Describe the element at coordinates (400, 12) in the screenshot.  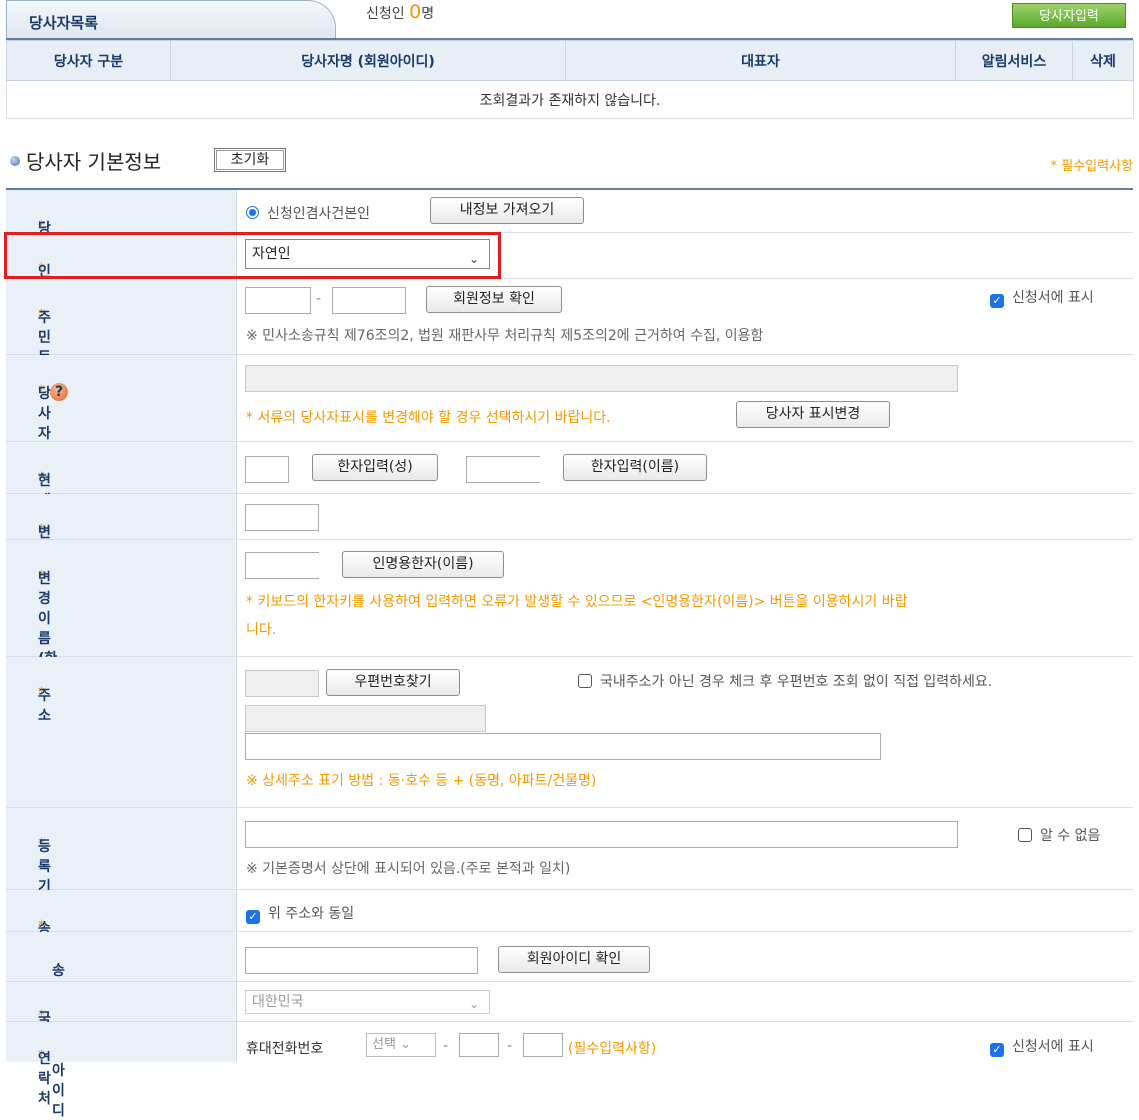
I see `applicant-count: 신청인 0명` at that location.